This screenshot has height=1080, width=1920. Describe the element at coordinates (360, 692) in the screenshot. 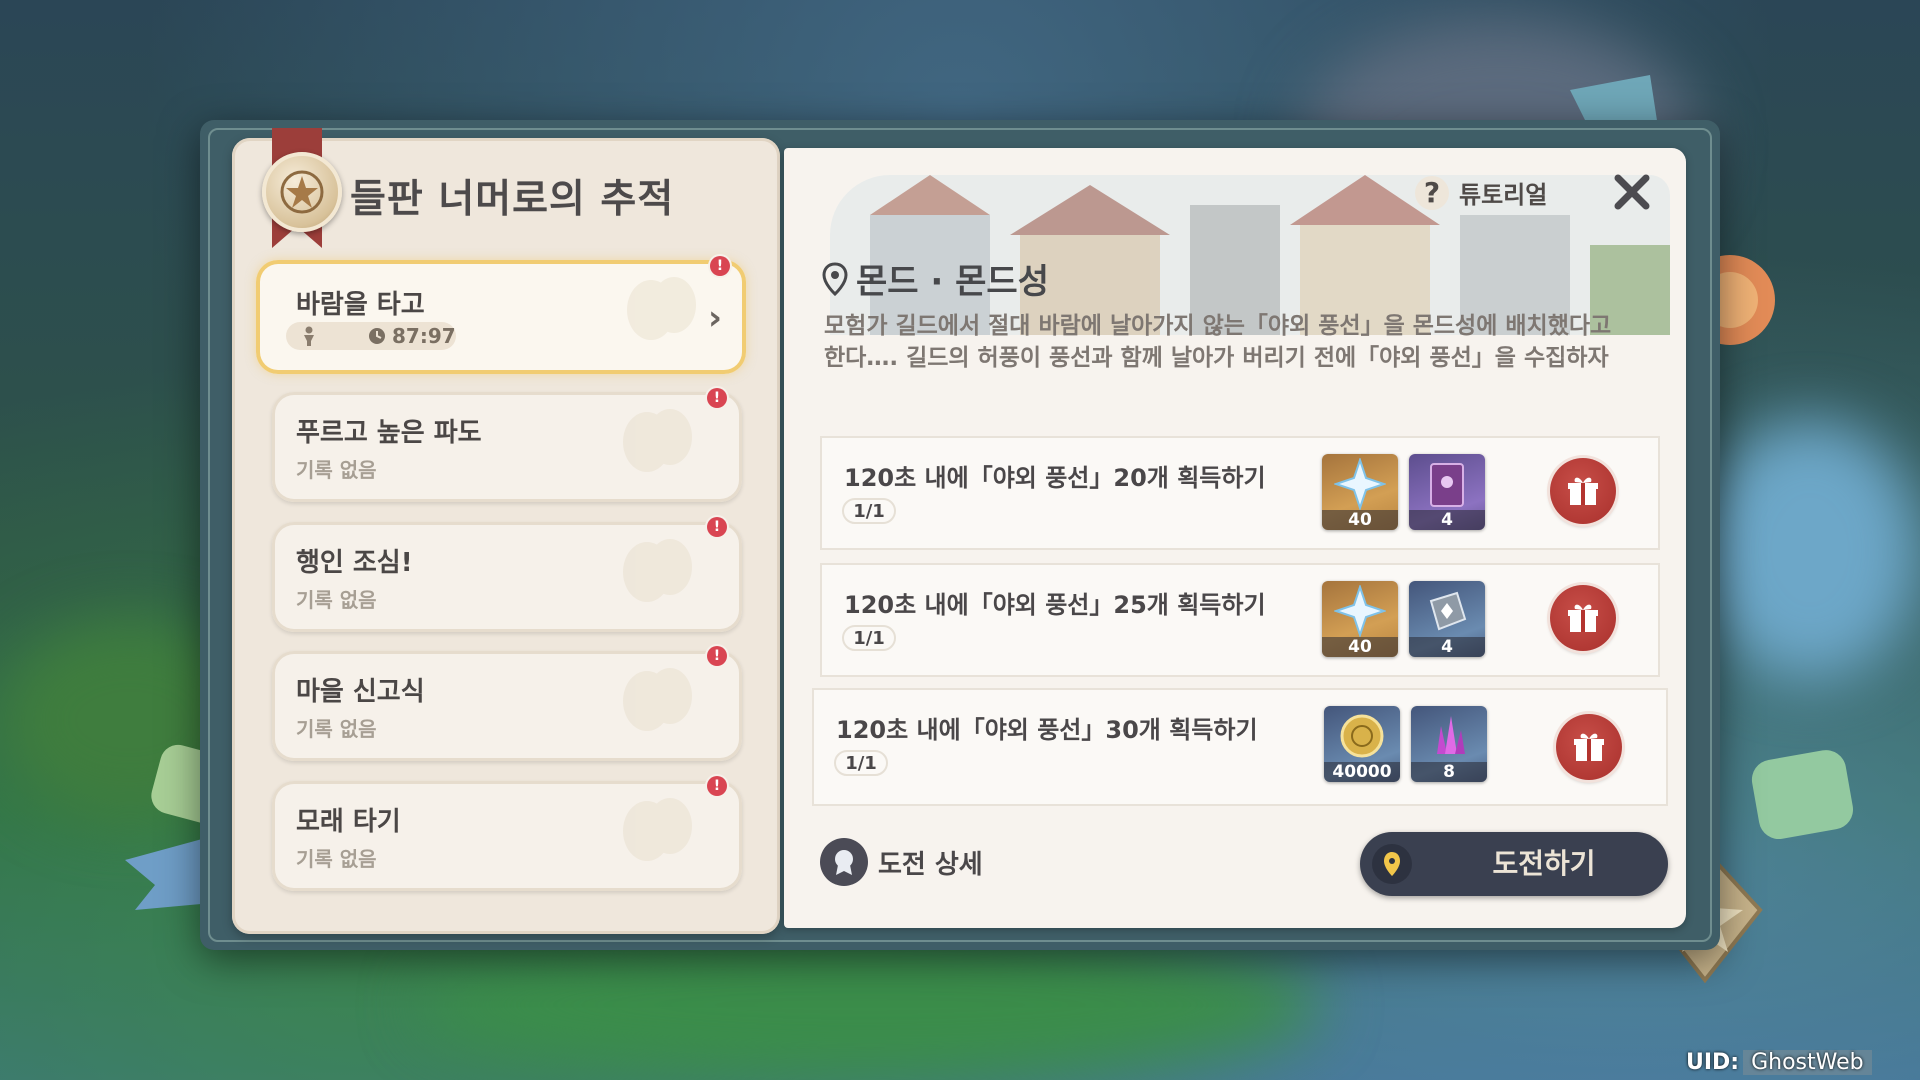

I see `challenge-name: 마을 신고식` at that location.